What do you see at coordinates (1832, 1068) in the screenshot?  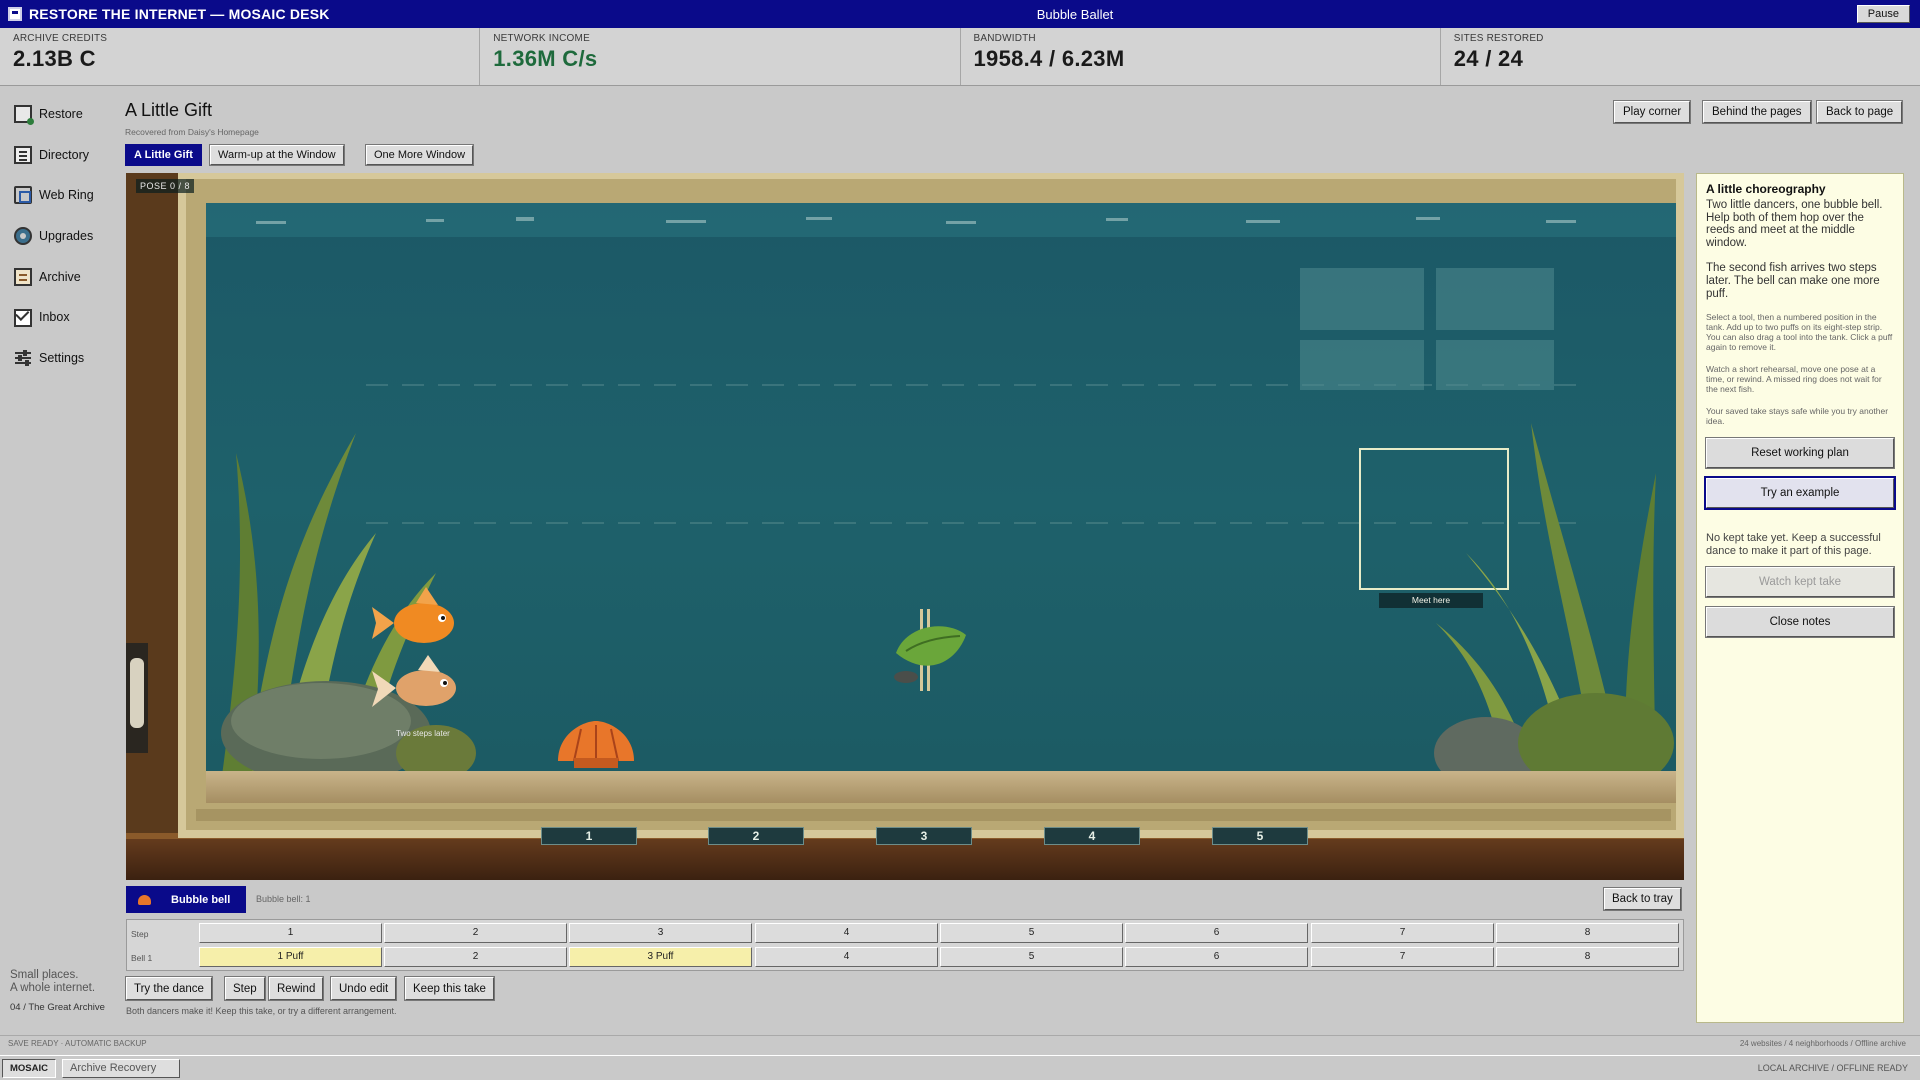 I see `tray-status: LOCAL ARCHIVE / OFFLINE READY` at bounding box center [1832, 1068].